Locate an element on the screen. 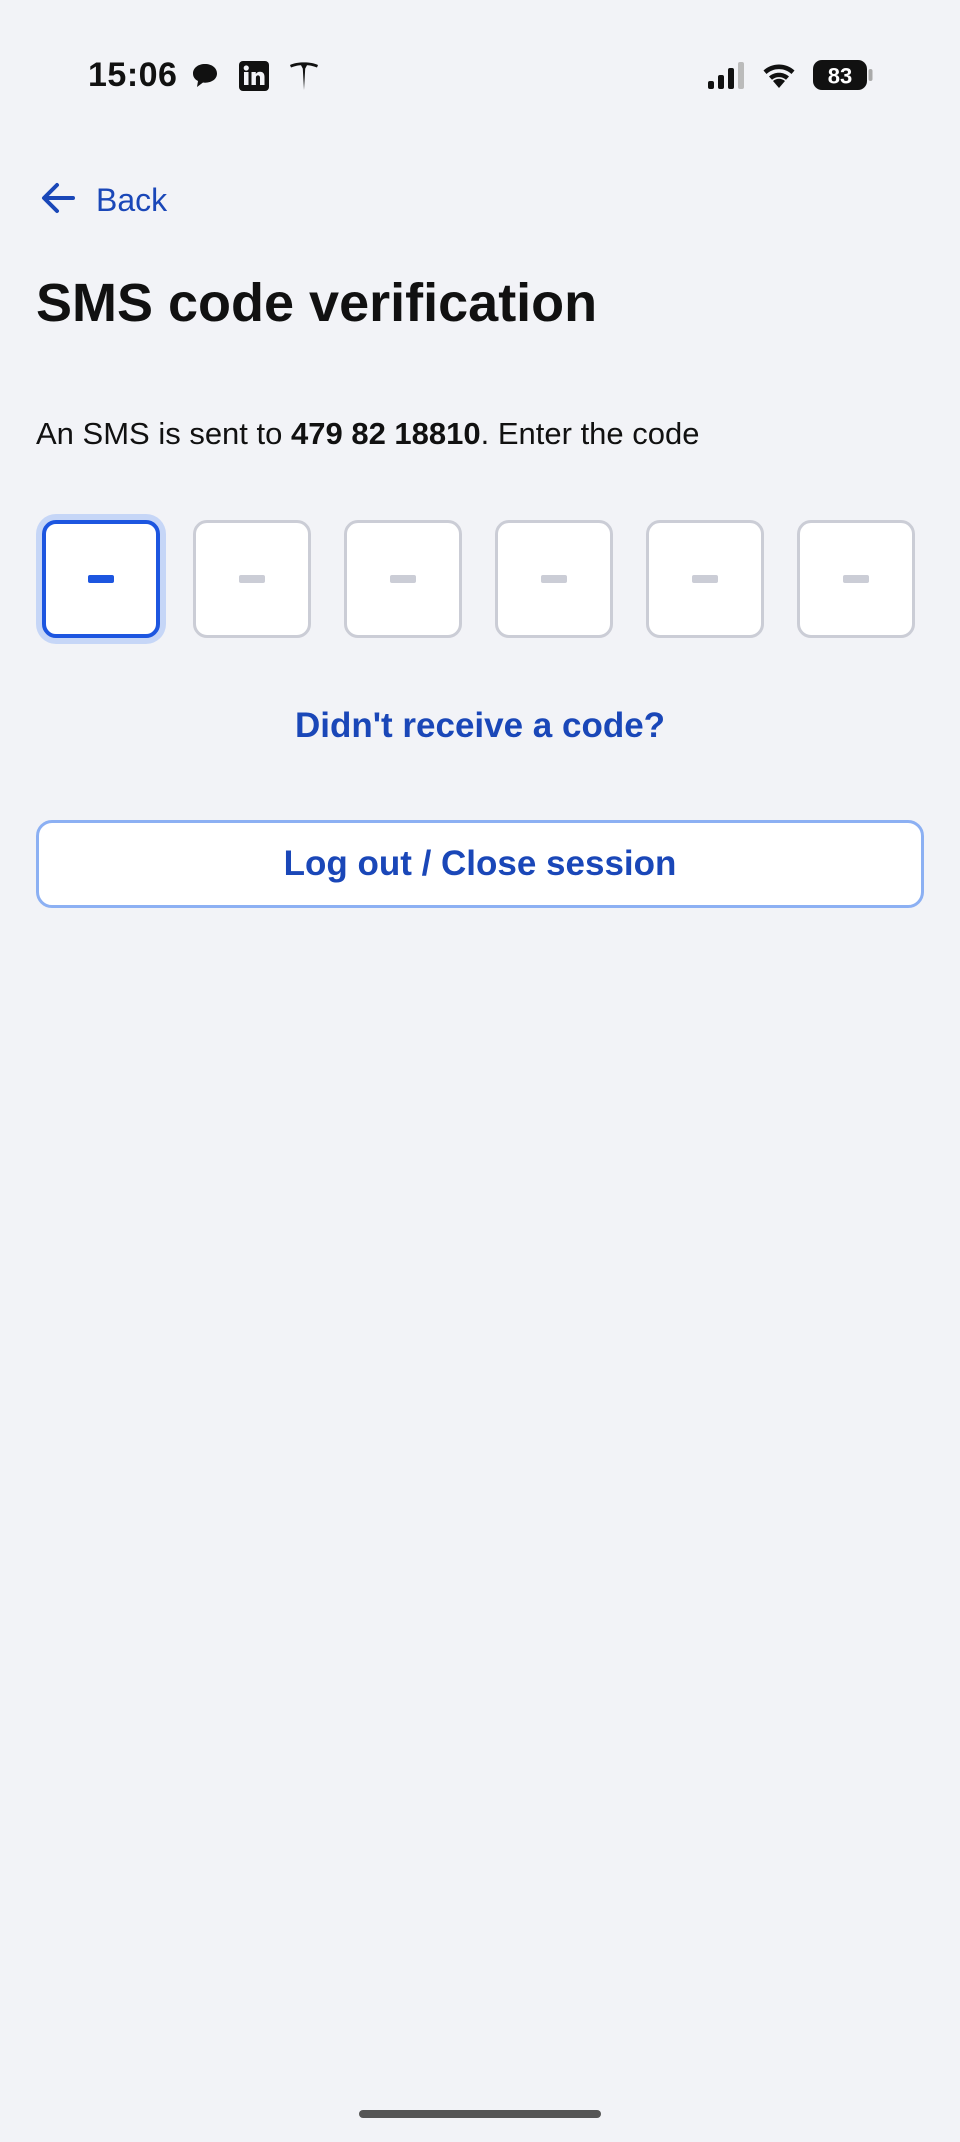 The width and height of the screenshot is (960, 2142). signal-icon is located at coordinates (728, 78).